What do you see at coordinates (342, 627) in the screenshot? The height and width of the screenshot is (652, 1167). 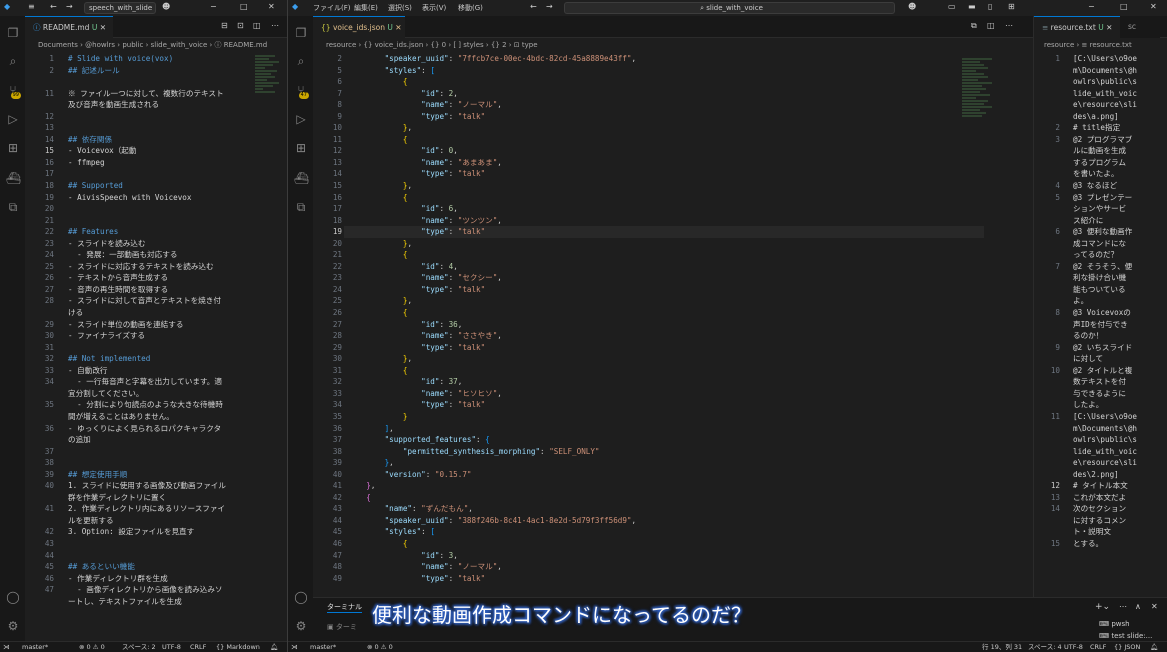 I see `terminal-prompt: ▣ ターミ` at bounding box center [342, 627].